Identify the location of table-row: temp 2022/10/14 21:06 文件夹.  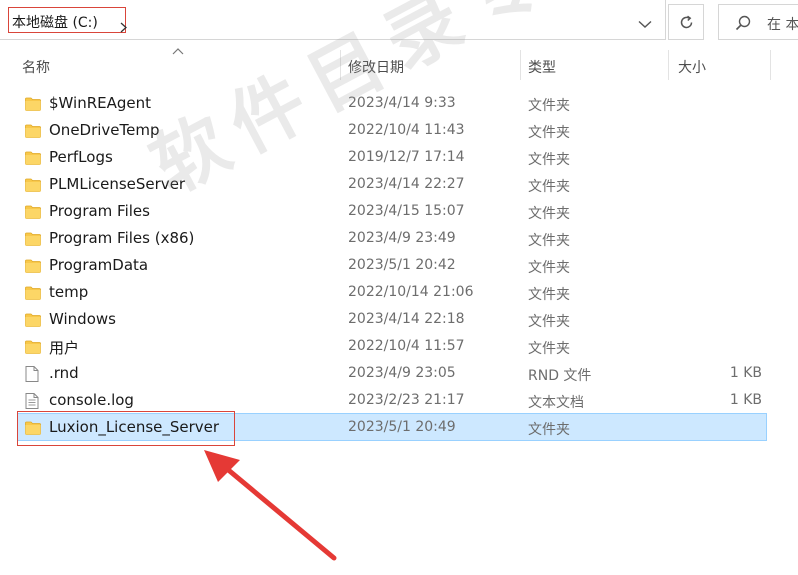
(392, 292).